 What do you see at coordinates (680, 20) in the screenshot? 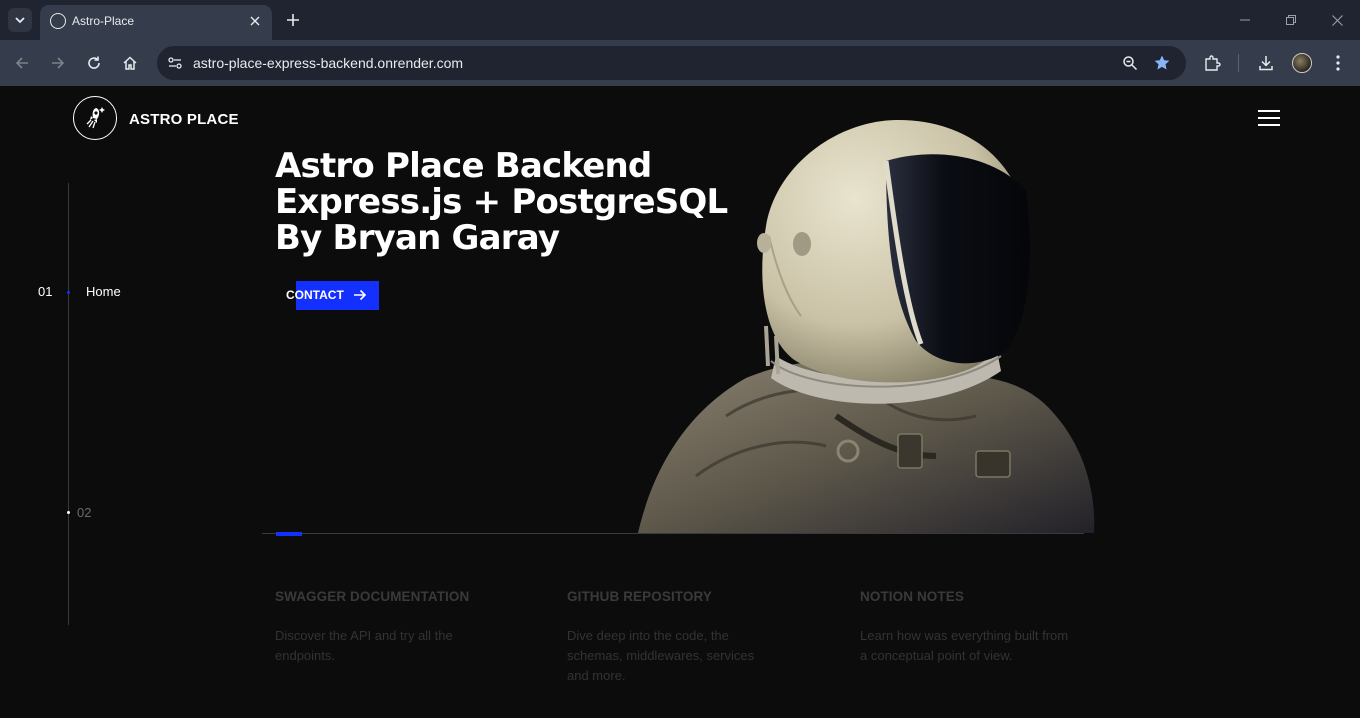
I see `tab-strip: Astro-Place` at bounding box center [680, 20].